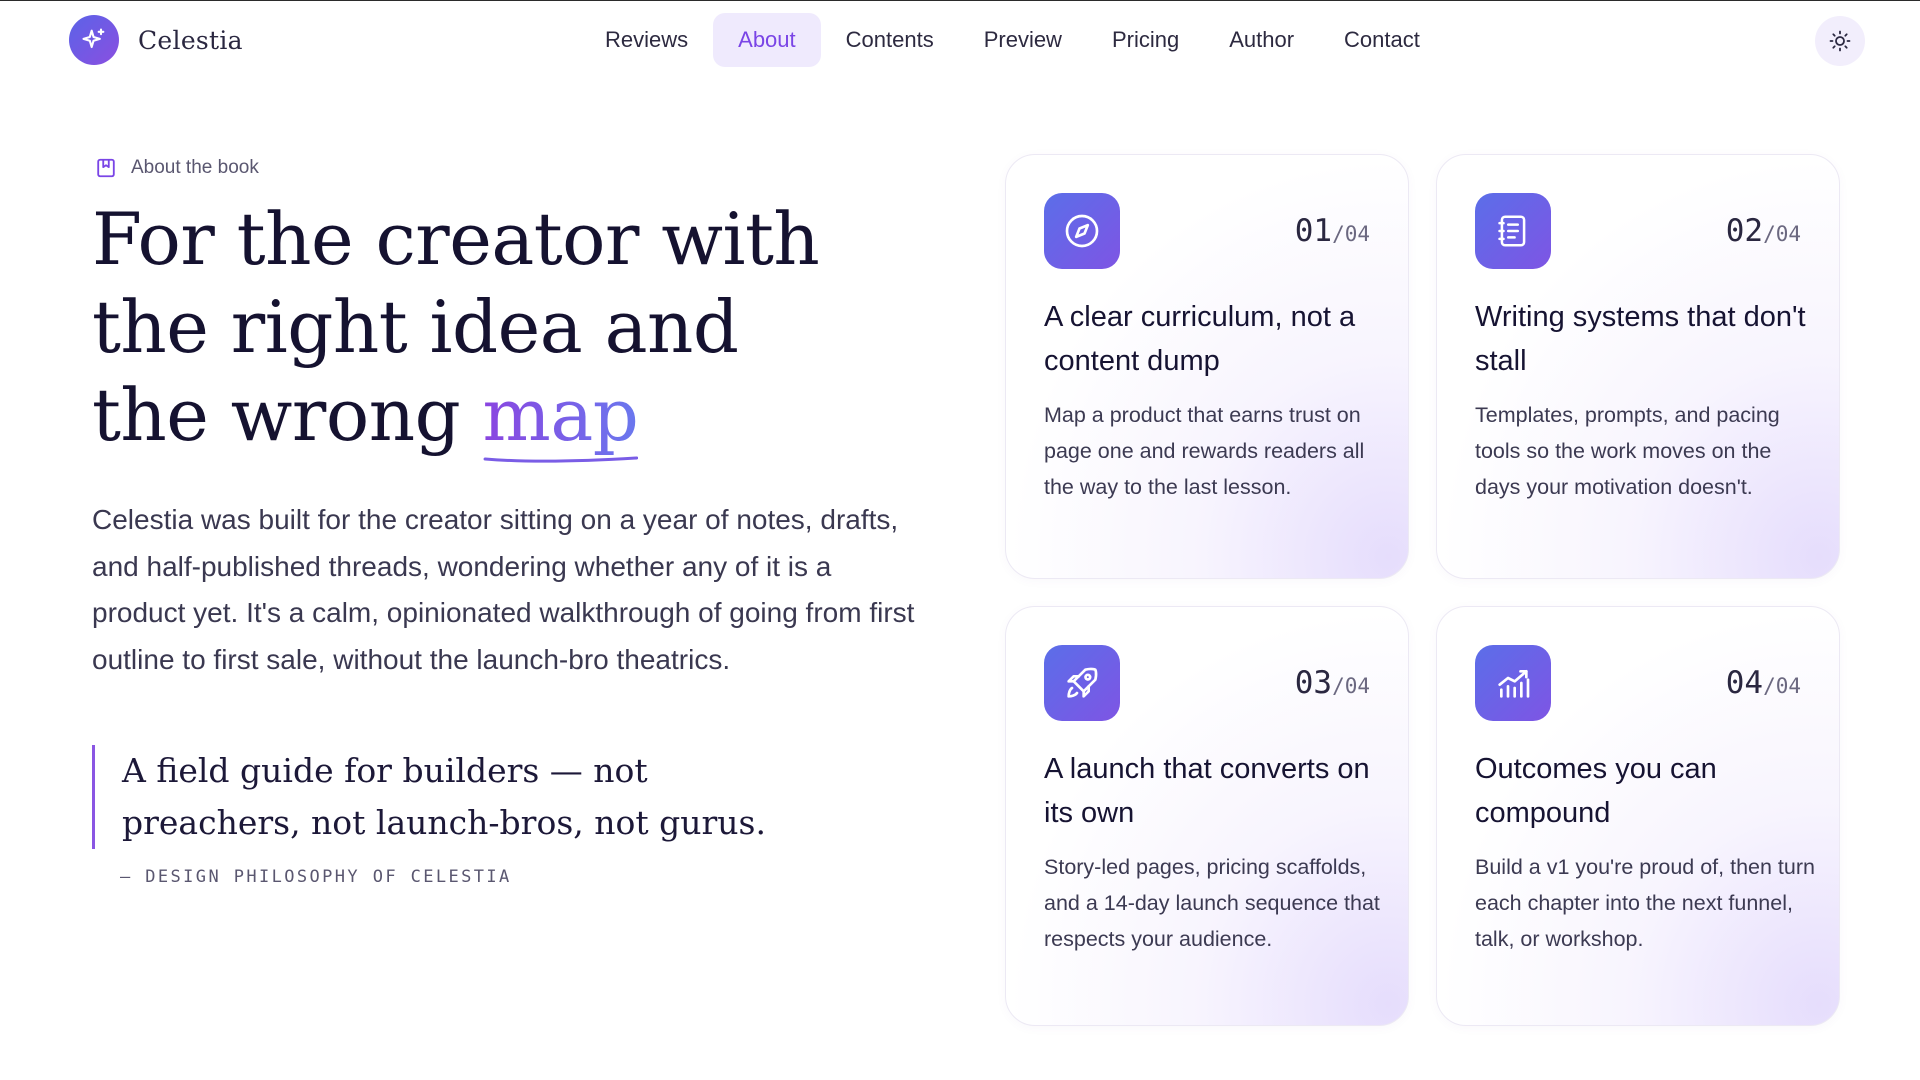  I want to click on headline-line-2: the right idea and, so click(415, 327).